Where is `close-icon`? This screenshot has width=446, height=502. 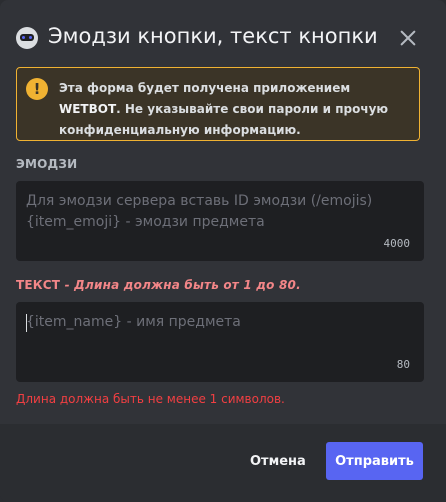 close-icon is located at coordinates (408, 38).